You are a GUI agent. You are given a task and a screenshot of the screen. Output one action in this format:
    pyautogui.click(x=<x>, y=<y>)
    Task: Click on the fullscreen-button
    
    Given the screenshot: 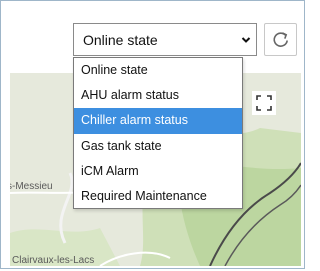 What is the action you would take?
    pyautogui.click(x=264, y=103)
    